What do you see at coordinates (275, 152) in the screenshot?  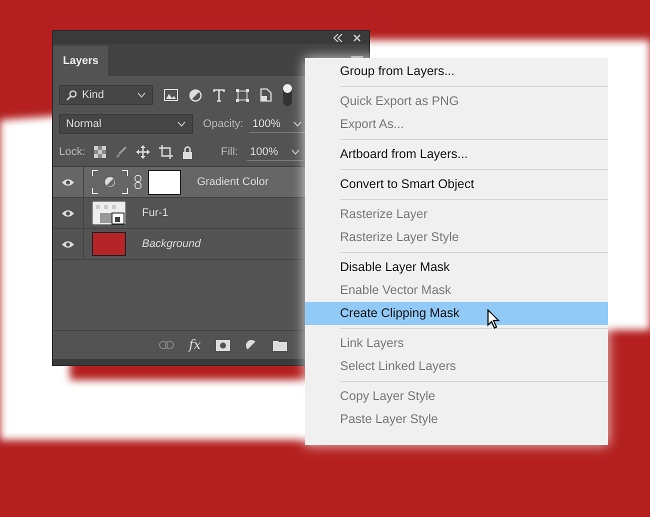 I see `fill-field: 100%` at bounding box center [275, 152].